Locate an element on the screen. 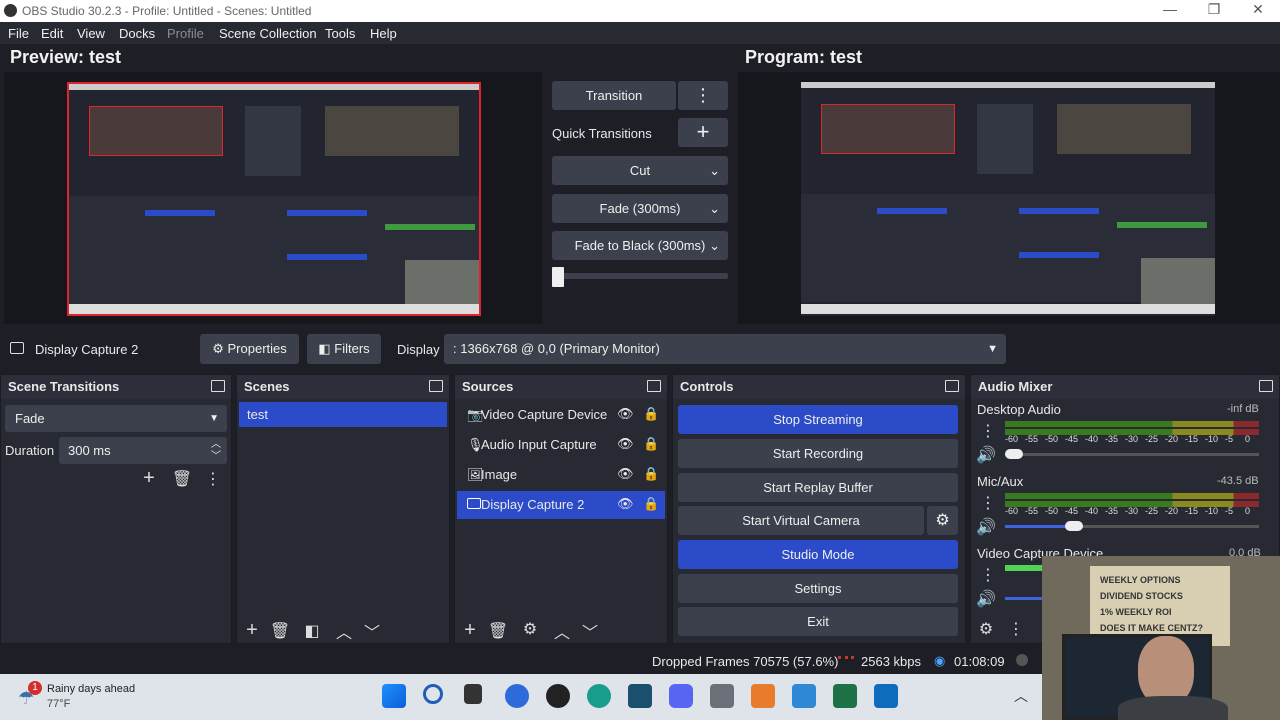  menu-edit: Edit is located at coordinates (52, 33).